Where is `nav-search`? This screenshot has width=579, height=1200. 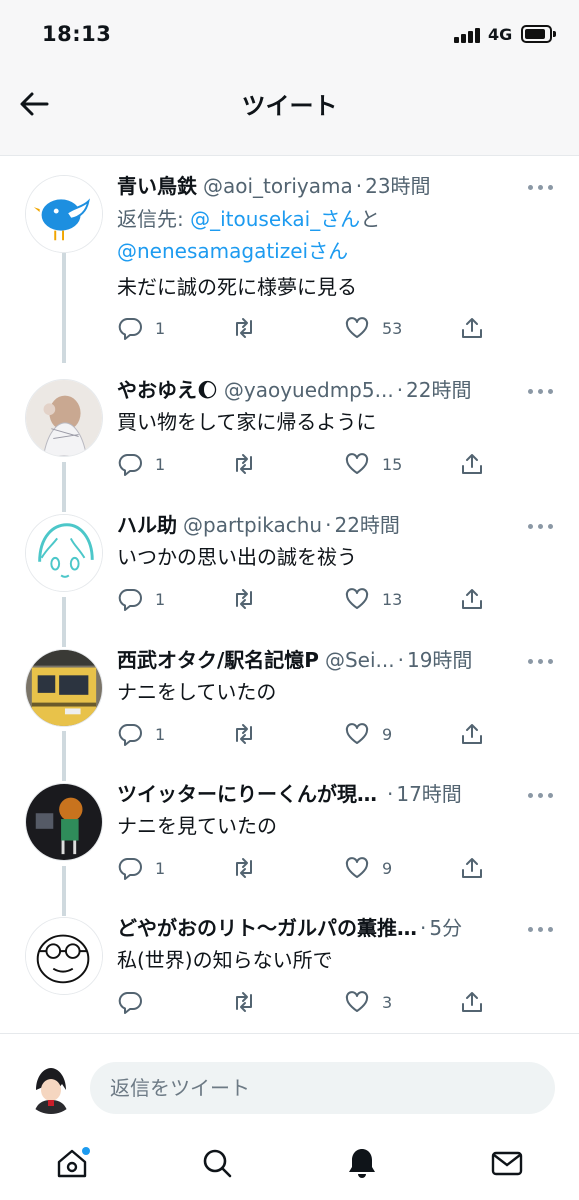 nav-search is located at coordinates (217, 1163).